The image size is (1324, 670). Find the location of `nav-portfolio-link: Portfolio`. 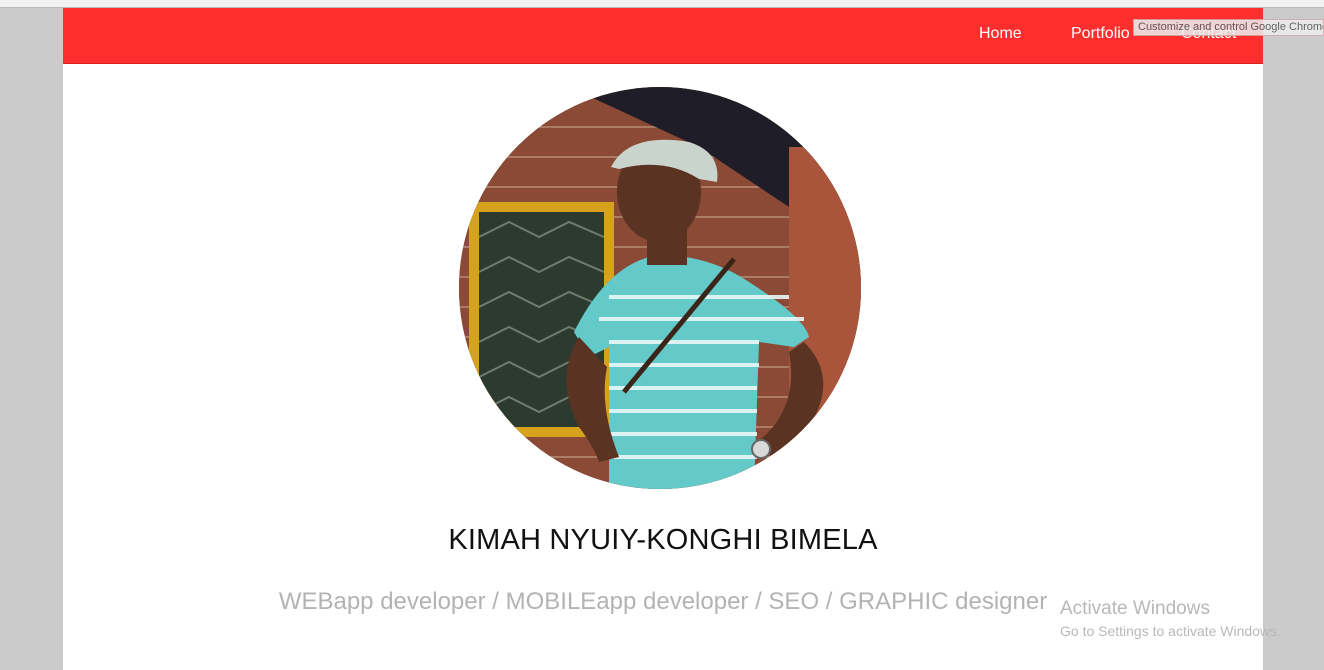

nav-portfolio-link: Portfolio is located at coordinates (1100, 34).